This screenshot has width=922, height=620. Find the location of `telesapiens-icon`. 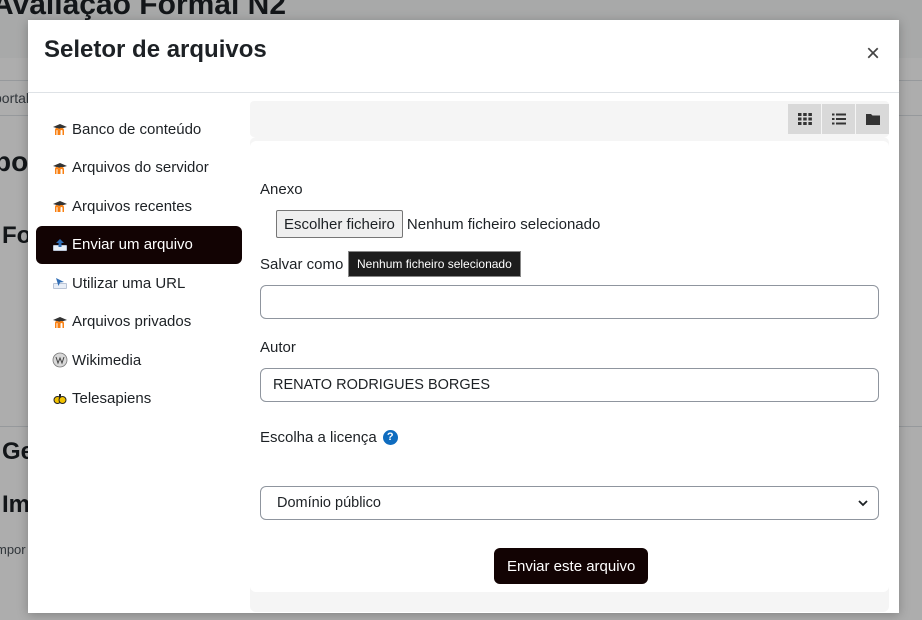

telesapiens-icon is located at coordinates (60, 398).